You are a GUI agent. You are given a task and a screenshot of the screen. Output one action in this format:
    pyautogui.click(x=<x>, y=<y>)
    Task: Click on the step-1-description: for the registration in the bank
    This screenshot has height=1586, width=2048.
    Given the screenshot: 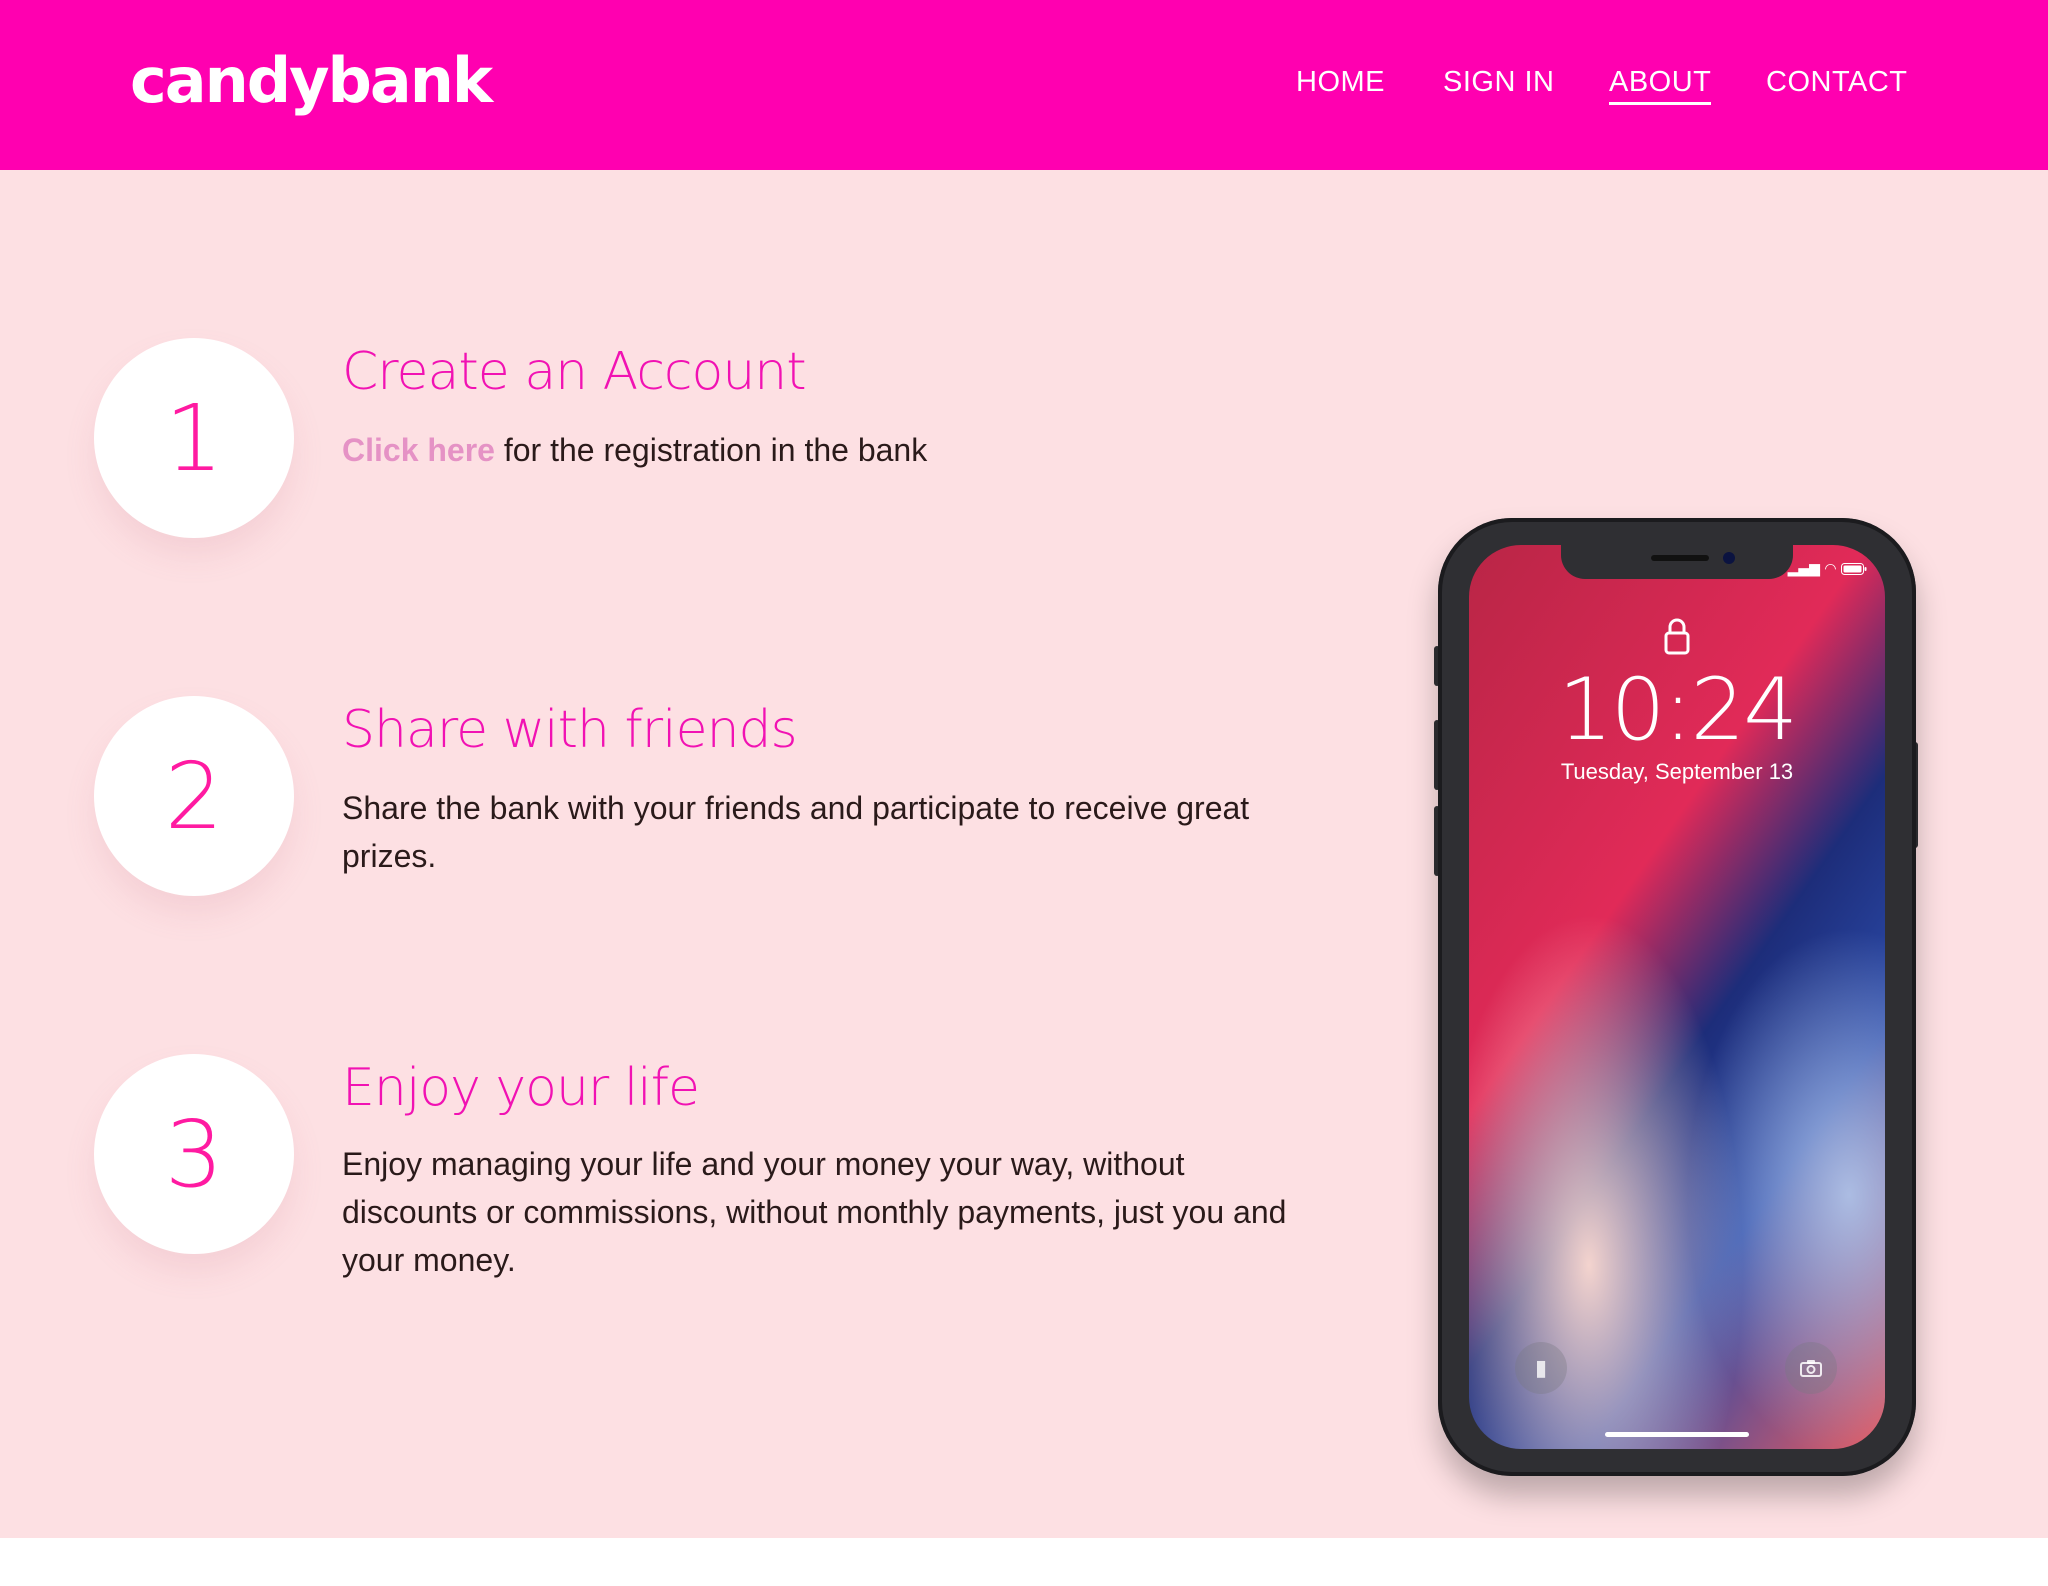 What is the action you would take?
    pyautogui.click(x=711, y=450)
    